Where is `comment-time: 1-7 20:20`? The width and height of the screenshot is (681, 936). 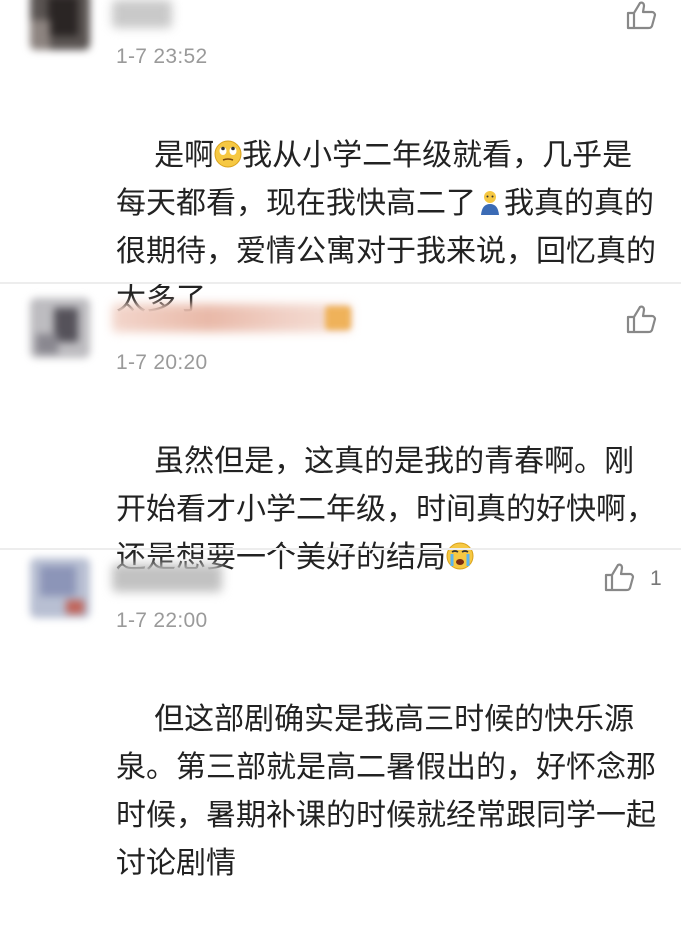
comment-time: 1-7 20:20 is located at coordinates (162, 362).